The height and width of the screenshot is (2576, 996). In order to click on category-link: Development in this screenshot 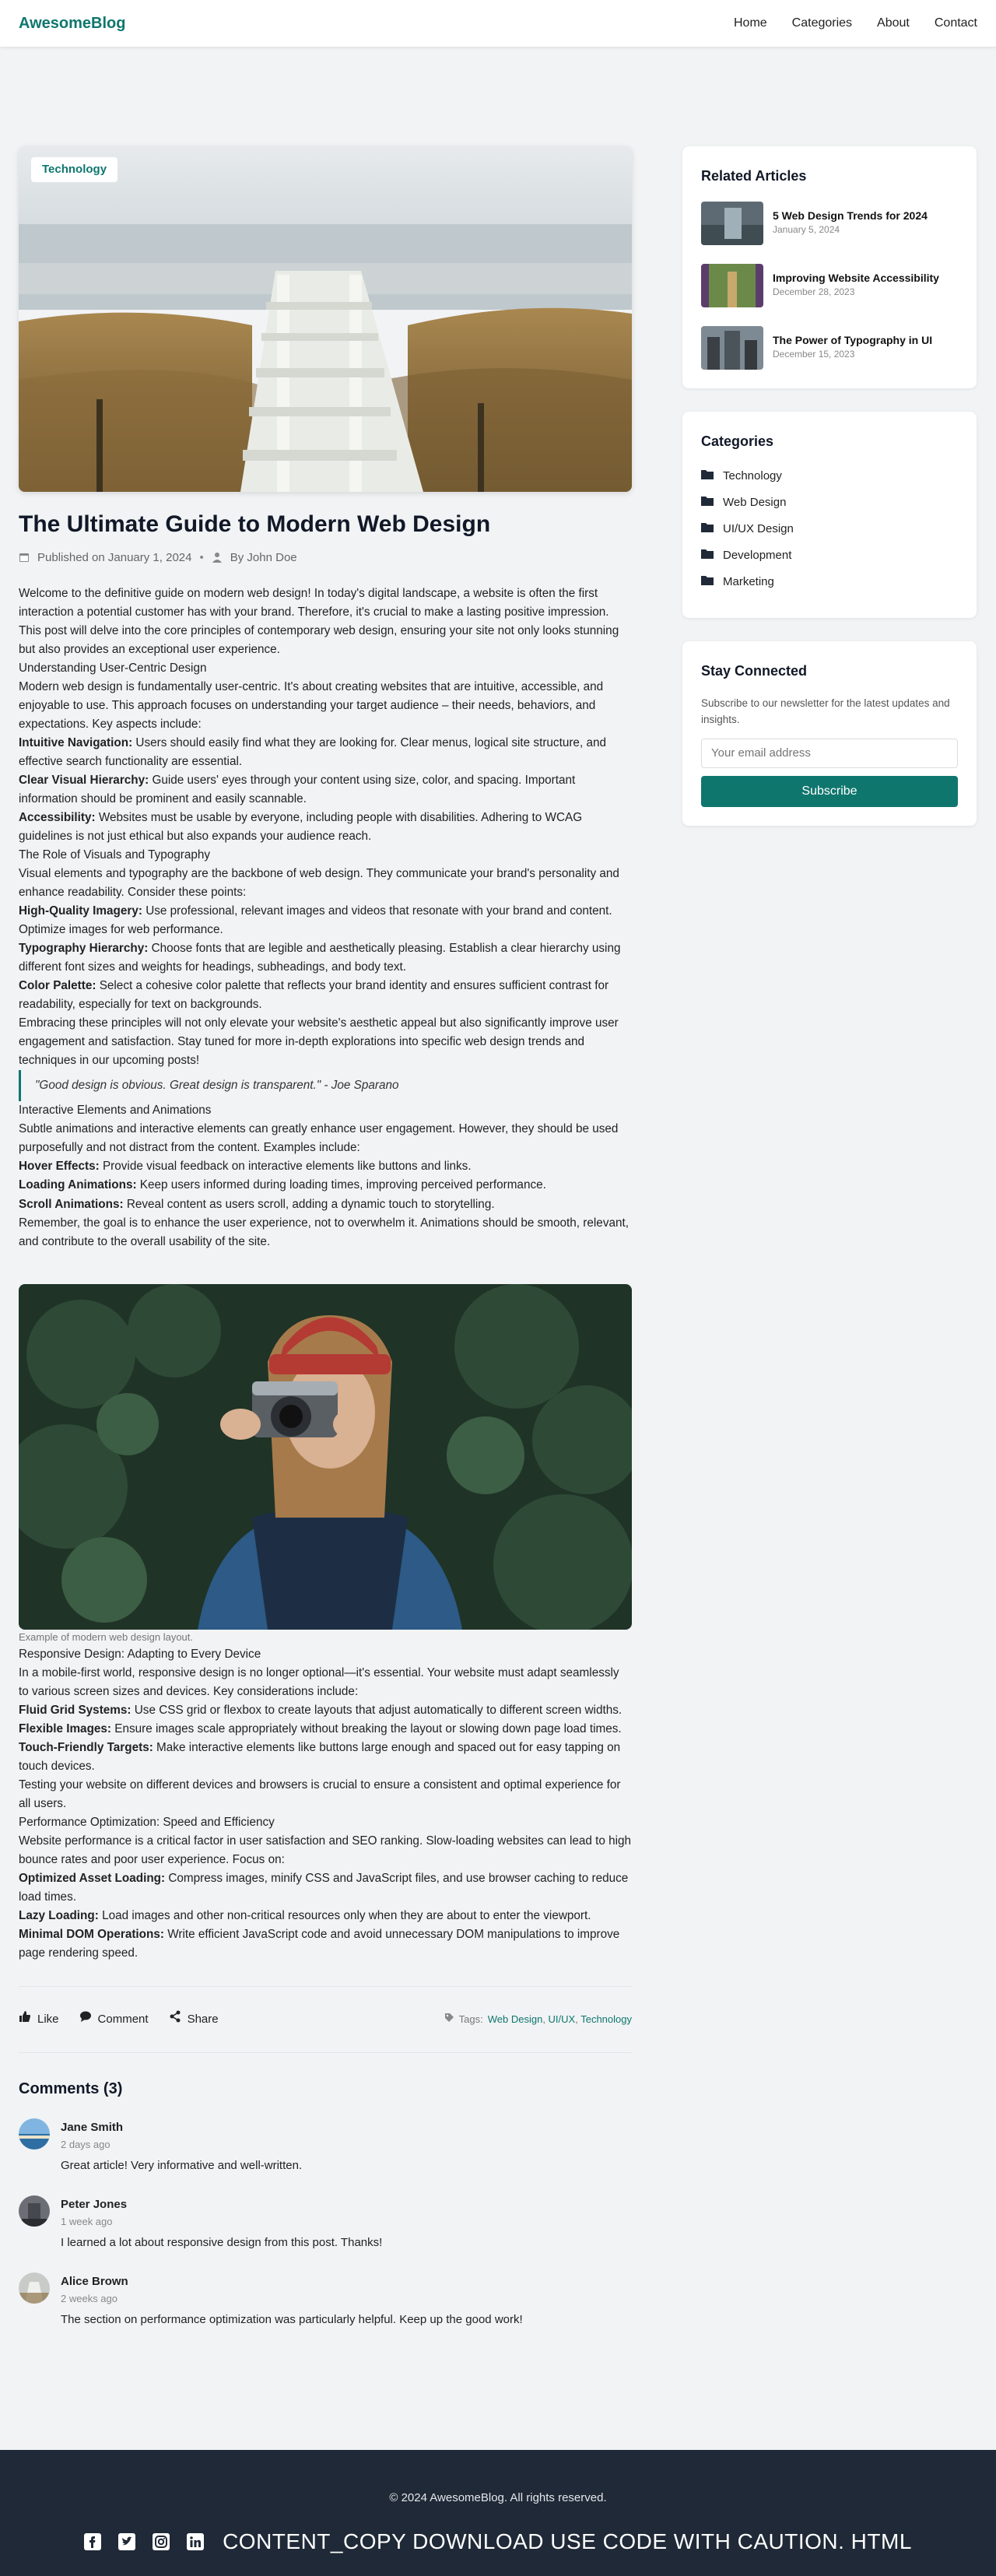, I will do `click(829, 555)`.